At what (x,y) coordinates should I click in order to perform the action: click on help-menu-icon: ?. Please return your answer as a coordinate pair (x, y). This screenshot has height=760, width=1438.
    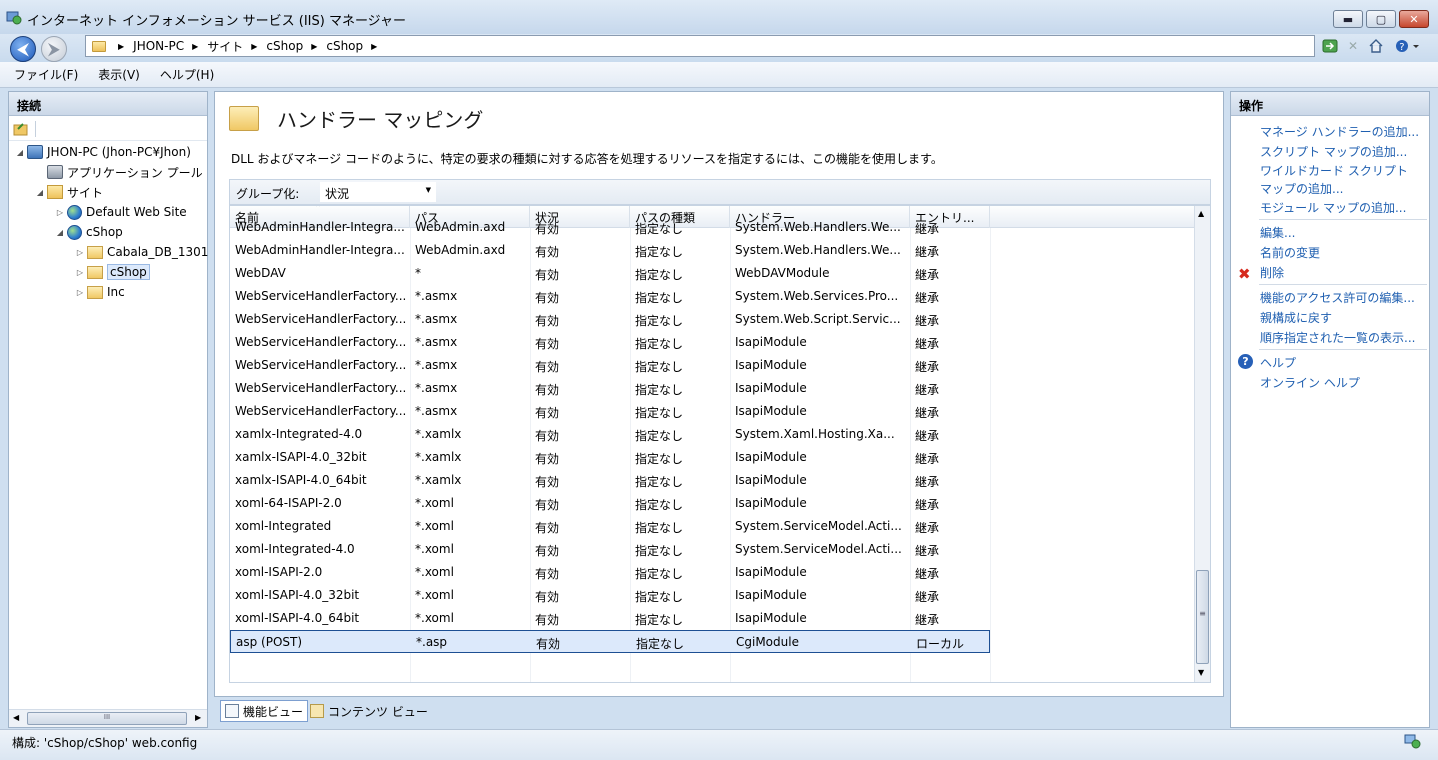
    Looking at the image, I should click on (1409, 46).